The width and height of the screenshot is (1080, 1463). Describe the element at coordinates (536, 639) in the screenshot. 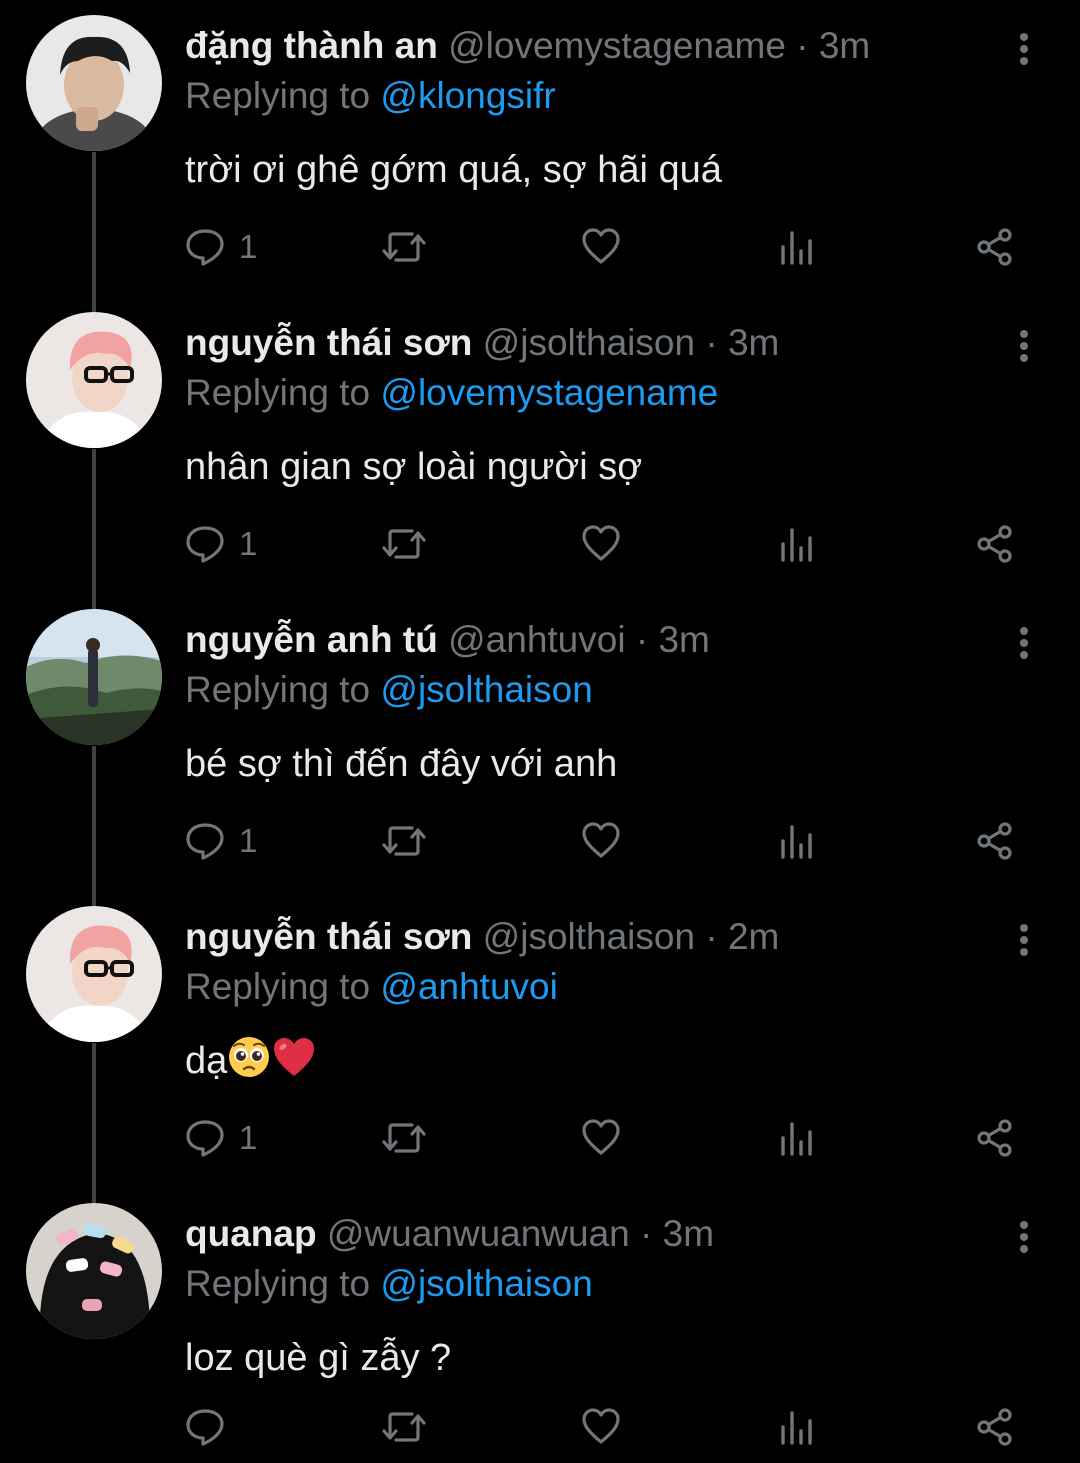

I see `user-handle: @anhtuvoi` at that location.